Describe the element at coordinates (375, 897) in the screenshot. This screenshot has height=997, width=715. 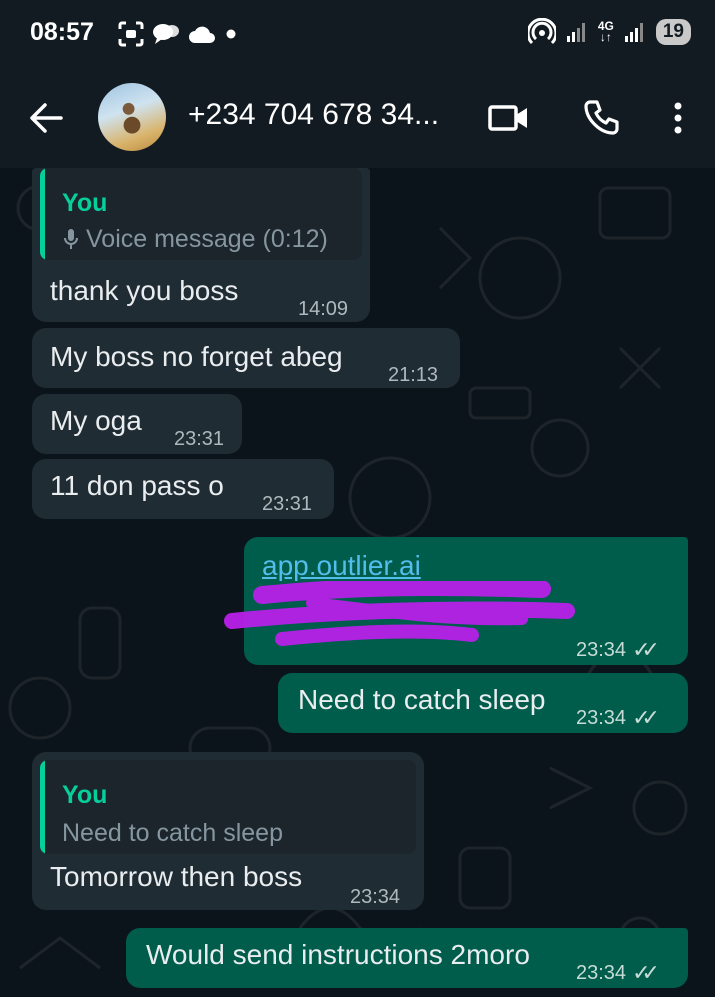
I see `message-time: 23:34` at that location.